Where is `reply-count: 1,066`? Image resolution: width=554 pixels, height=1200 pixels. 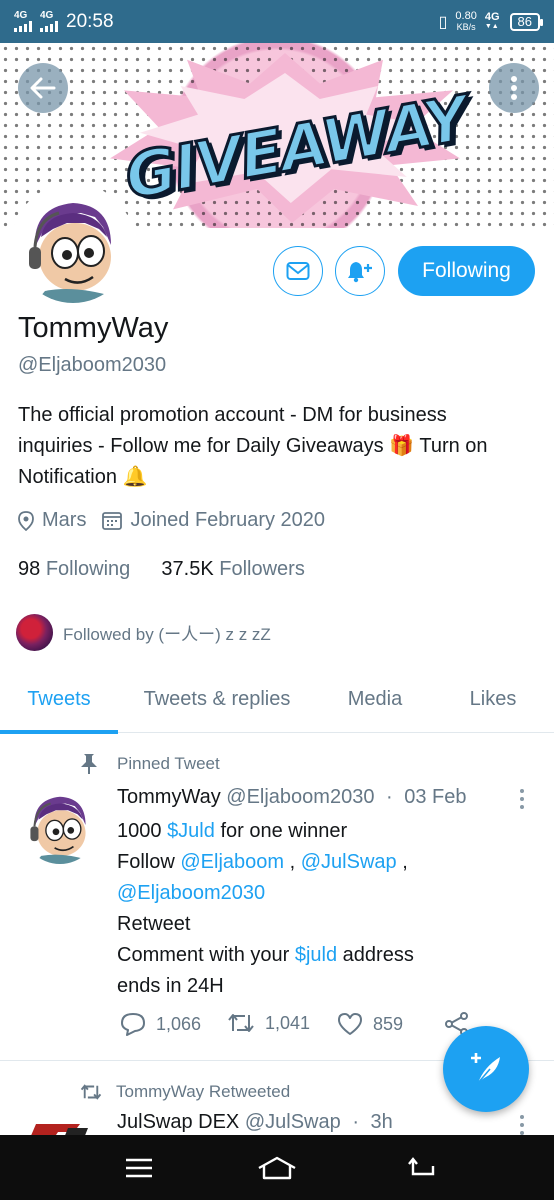 reply-count: 1,066 is located at coordinates (179, 1023).